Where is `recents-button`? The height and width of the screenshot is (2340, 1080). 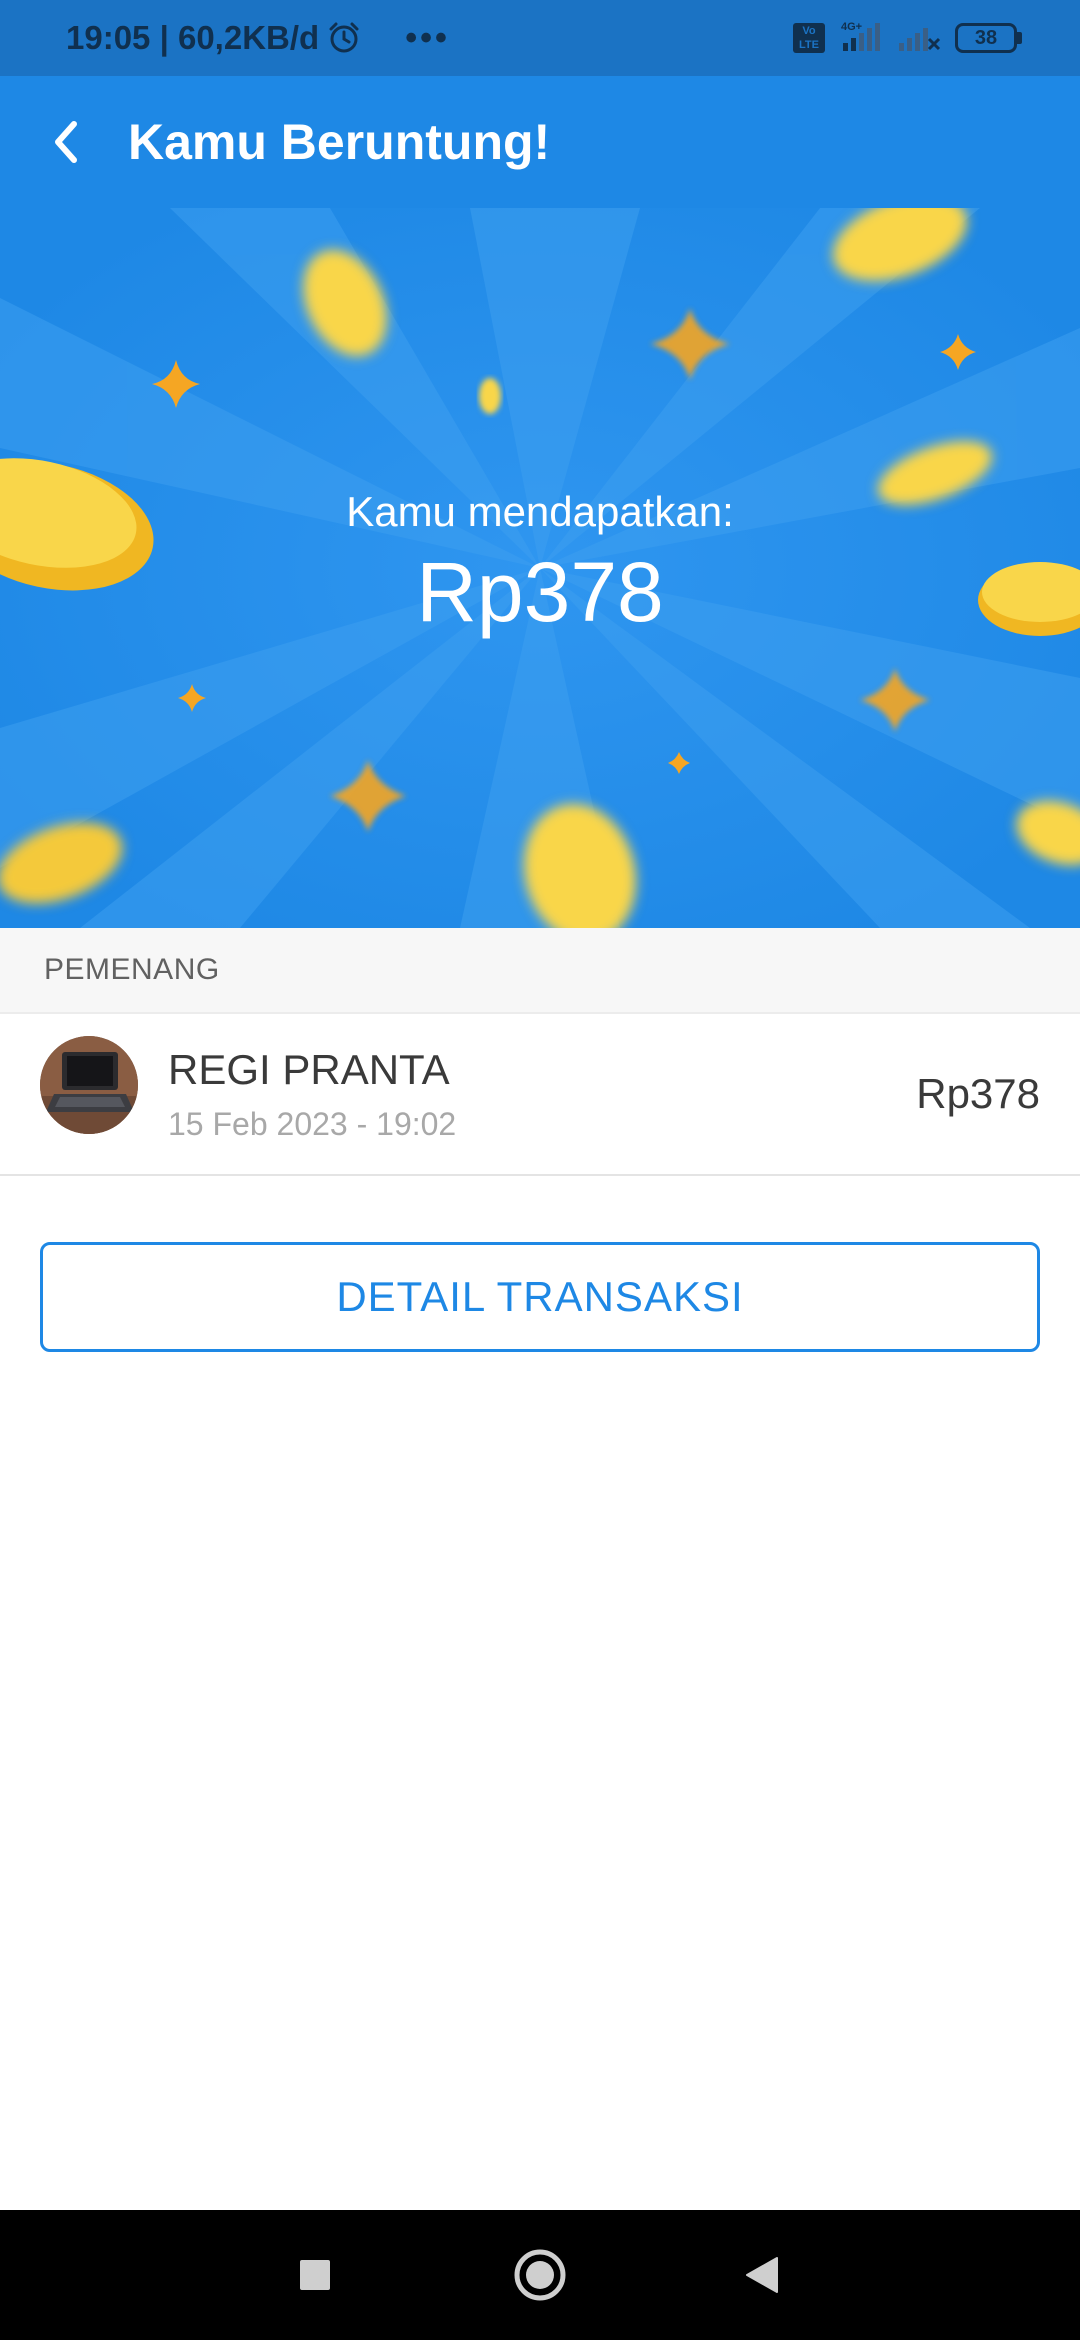
recents-button is located at coordinates (315, 2275).